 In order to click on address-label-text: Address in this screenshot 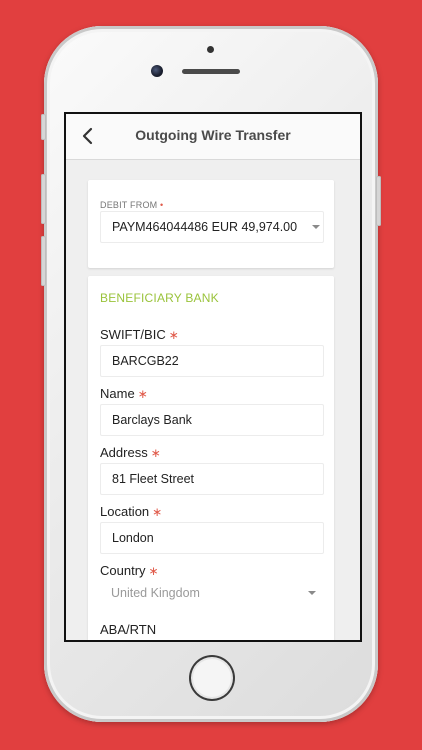, I will do `click(124, 452)`.